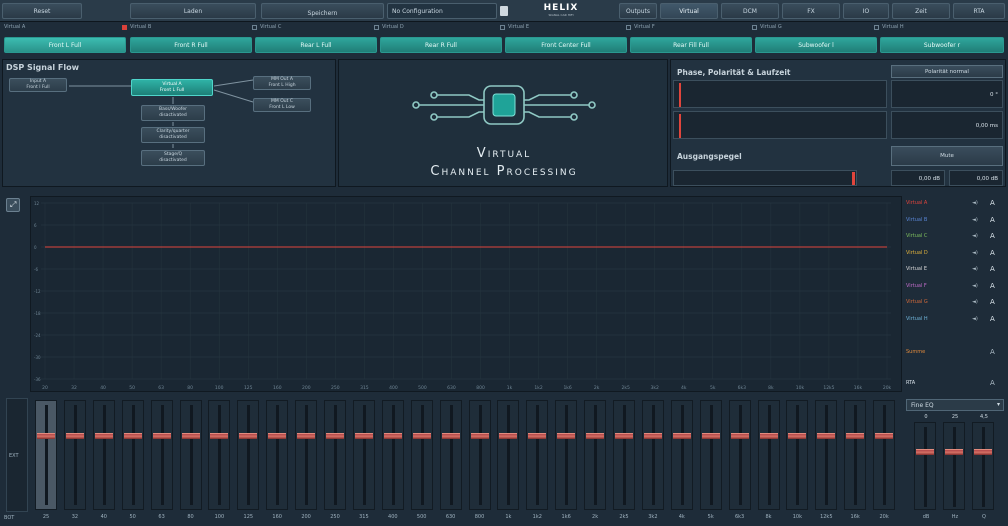 This screenshot has width=1008, height=526. What do you see at coordinates (917, 319) in the screenshot?
I see `legend-item: Virtual H` at bounding box center [917, 319].